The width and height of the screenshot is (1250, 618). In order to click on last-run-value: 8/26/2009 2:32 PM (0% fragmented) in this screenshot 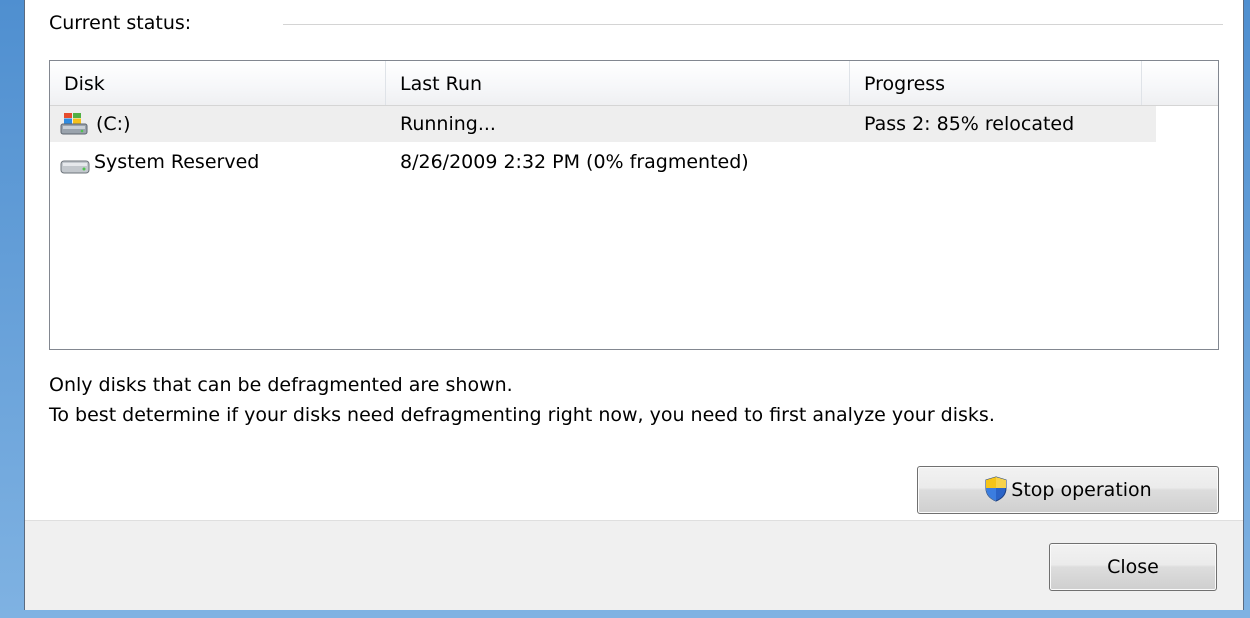, I will do `click(574, 162)`.